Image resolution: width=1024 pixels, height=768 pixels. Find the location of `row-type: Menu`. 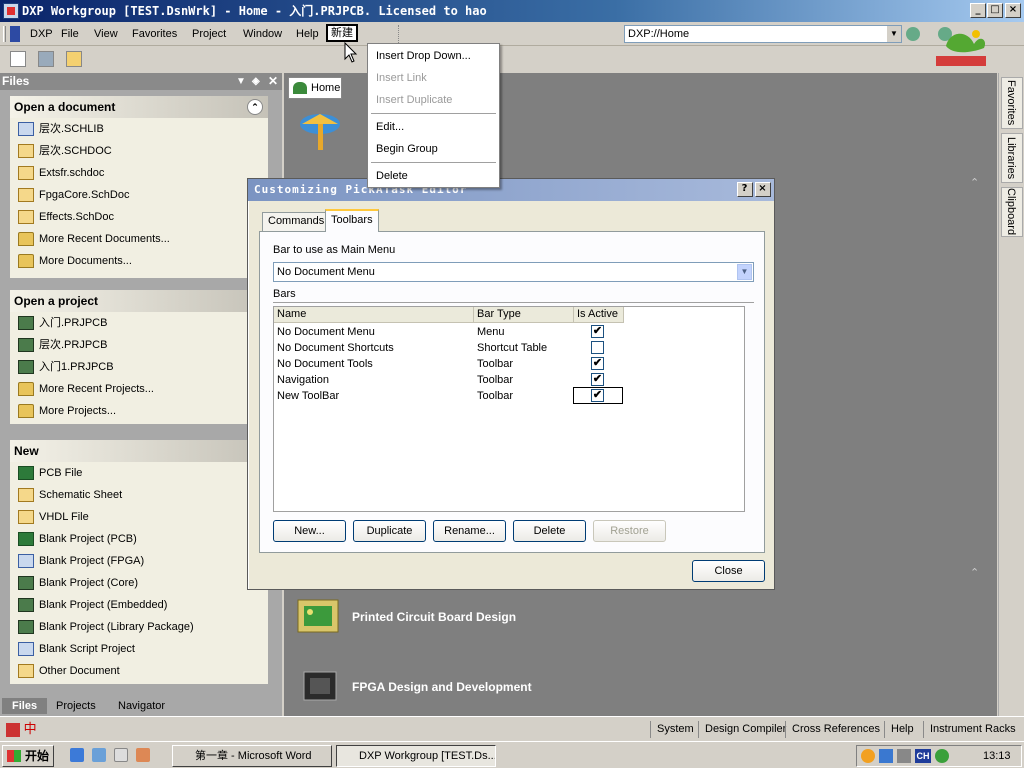

row-type: Menu is located at coordinates (489, 332).